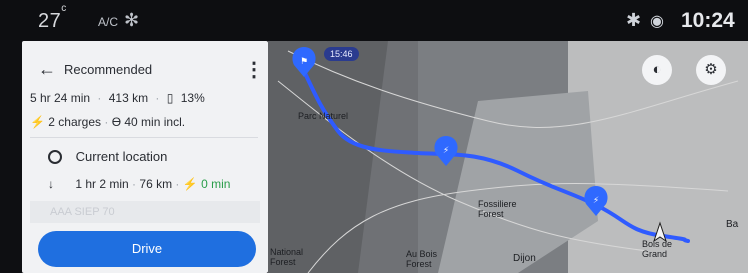 The width and height of the screenshot is (748, 273). What do you see at coordinates (128, 98) in the screenshot?
I see `route-distance: 413 km` at bounding box center [128, 98].